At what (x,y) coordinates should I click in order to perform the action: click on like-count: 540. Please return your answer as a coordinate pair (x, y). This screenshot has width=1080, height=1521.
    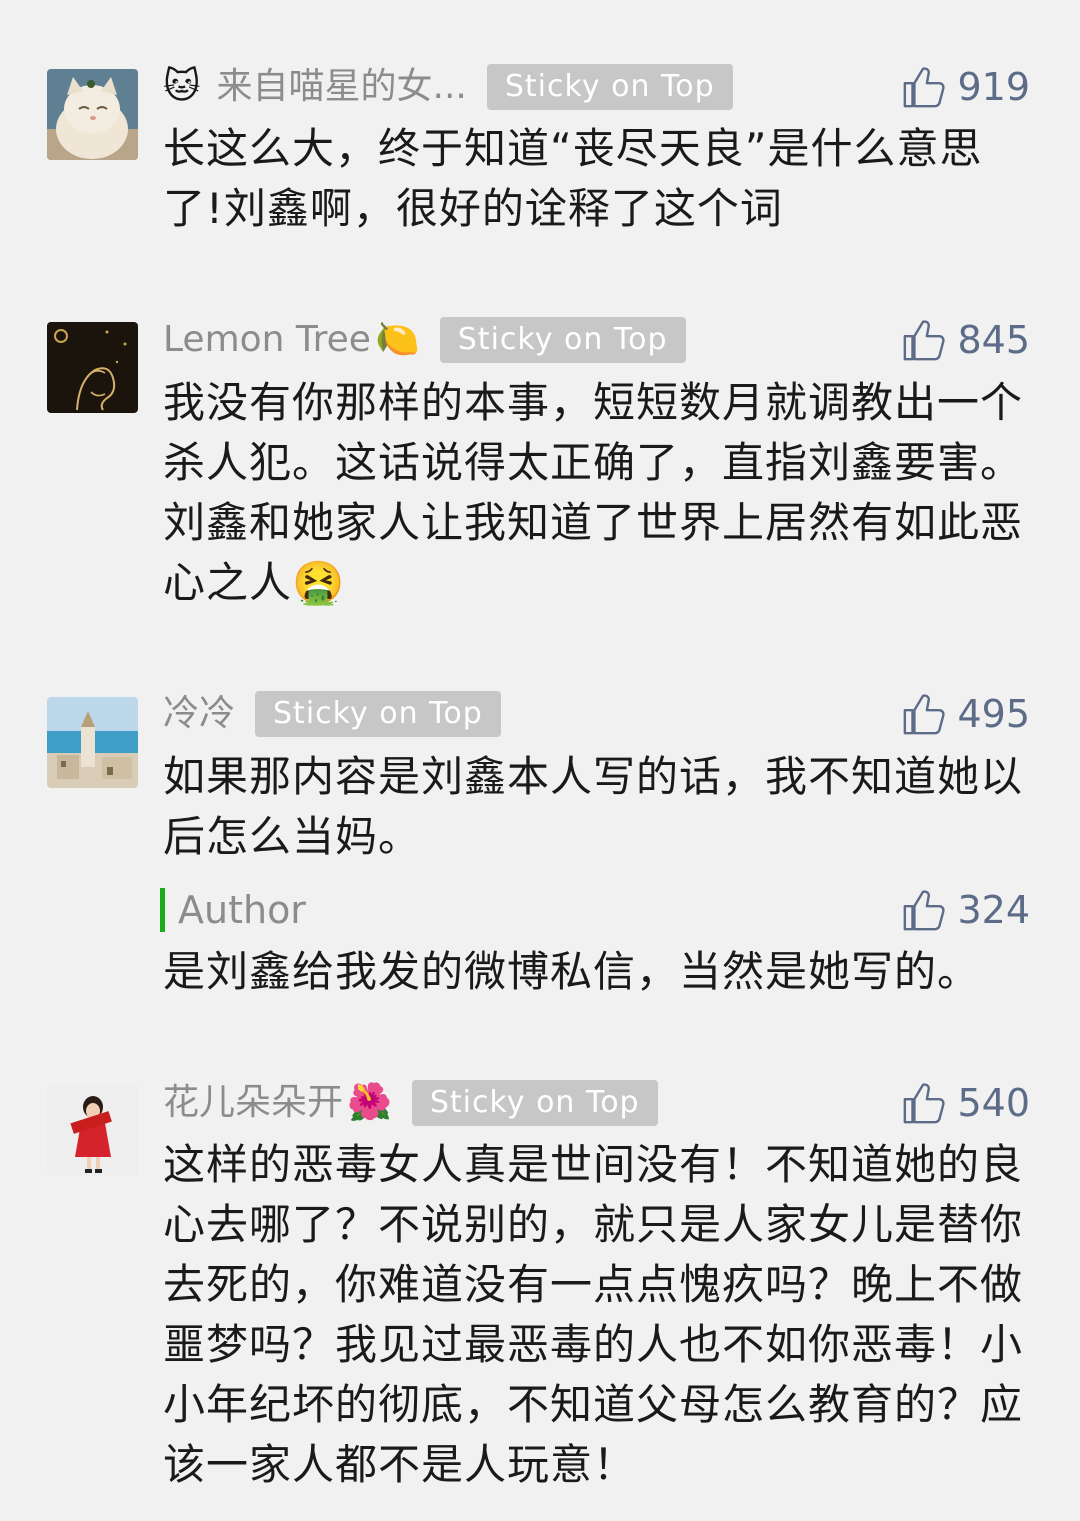
    Looking at the image, I should click on (993, 1103).